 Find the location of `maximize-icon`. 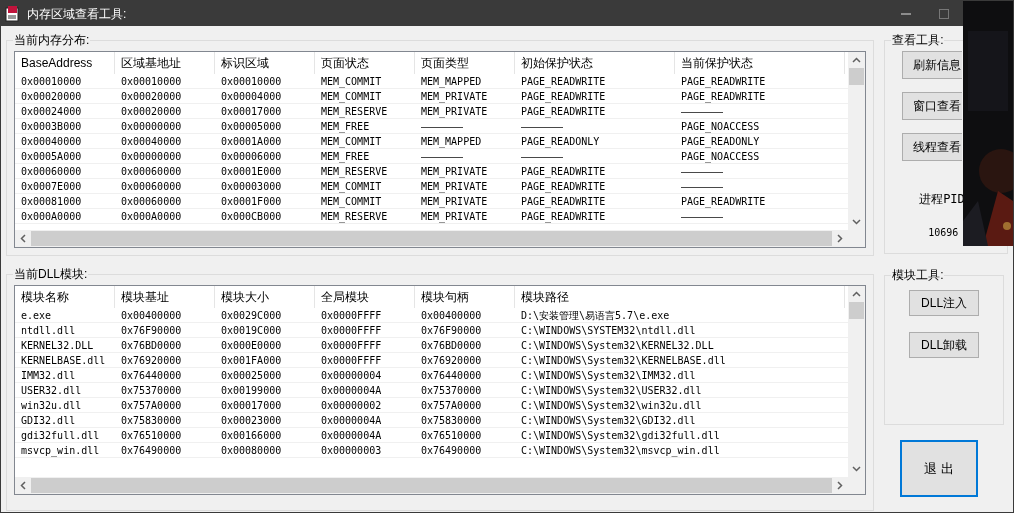

maximize-icon is located at coordinates (944, 13).